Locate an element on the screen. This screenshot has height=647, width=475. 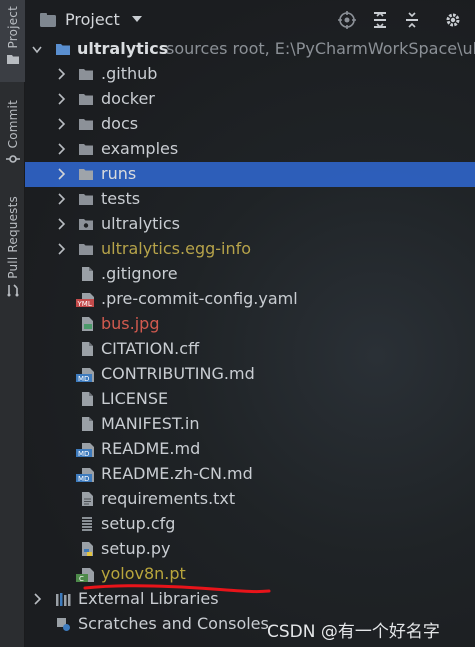
tree-item-label: LICENSE is located at coordinates (135, 398).